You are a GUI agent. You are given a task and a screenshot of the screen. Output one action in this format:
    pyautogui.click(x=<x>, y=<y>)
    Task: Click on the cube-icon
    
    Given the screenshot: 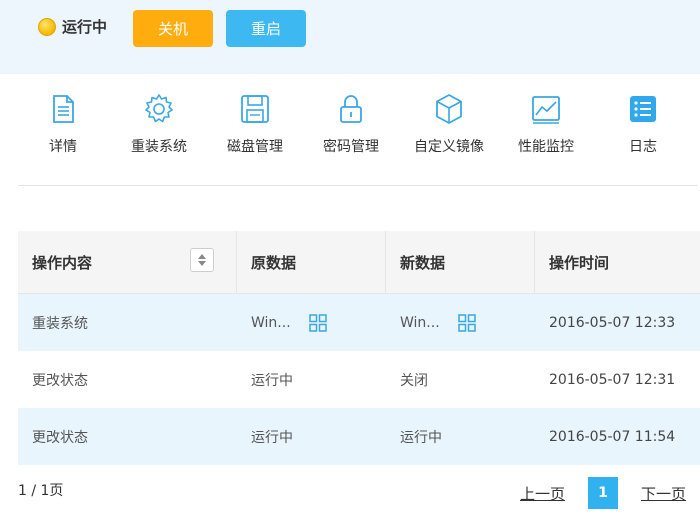 What is the action you would take?
    pyautogui.click(x=449, y=109)
    